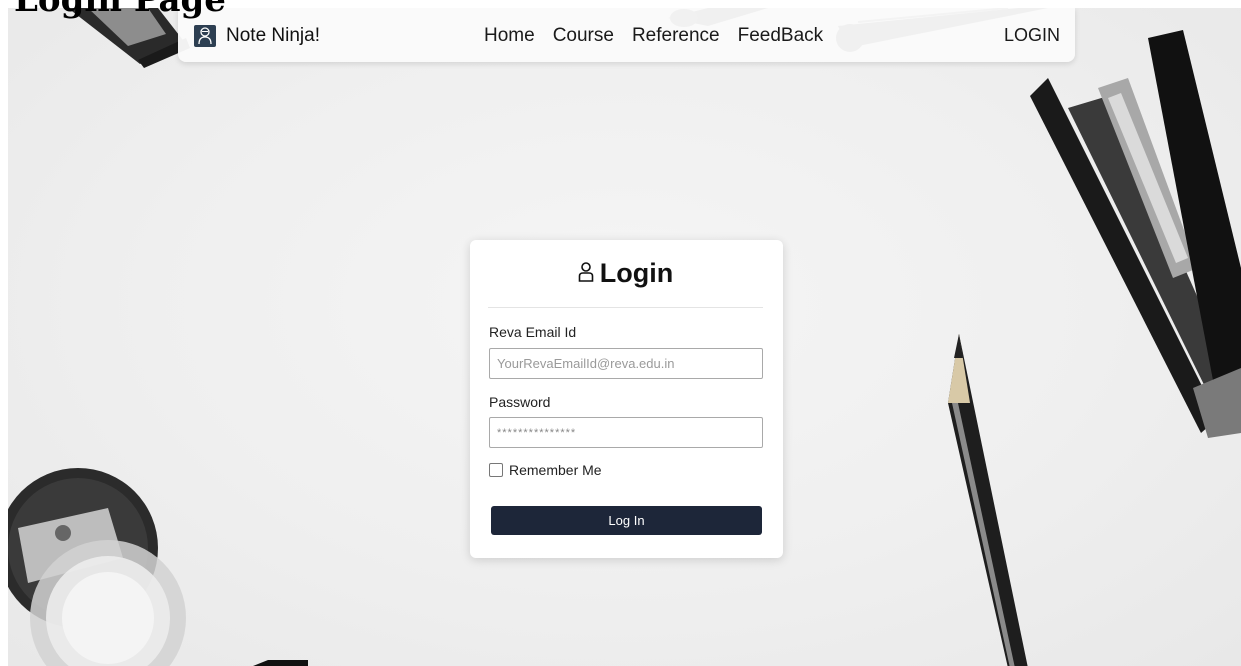 This screenshot has width=1241, height=666. I want to click on marker-bottom, so click(280, 663).